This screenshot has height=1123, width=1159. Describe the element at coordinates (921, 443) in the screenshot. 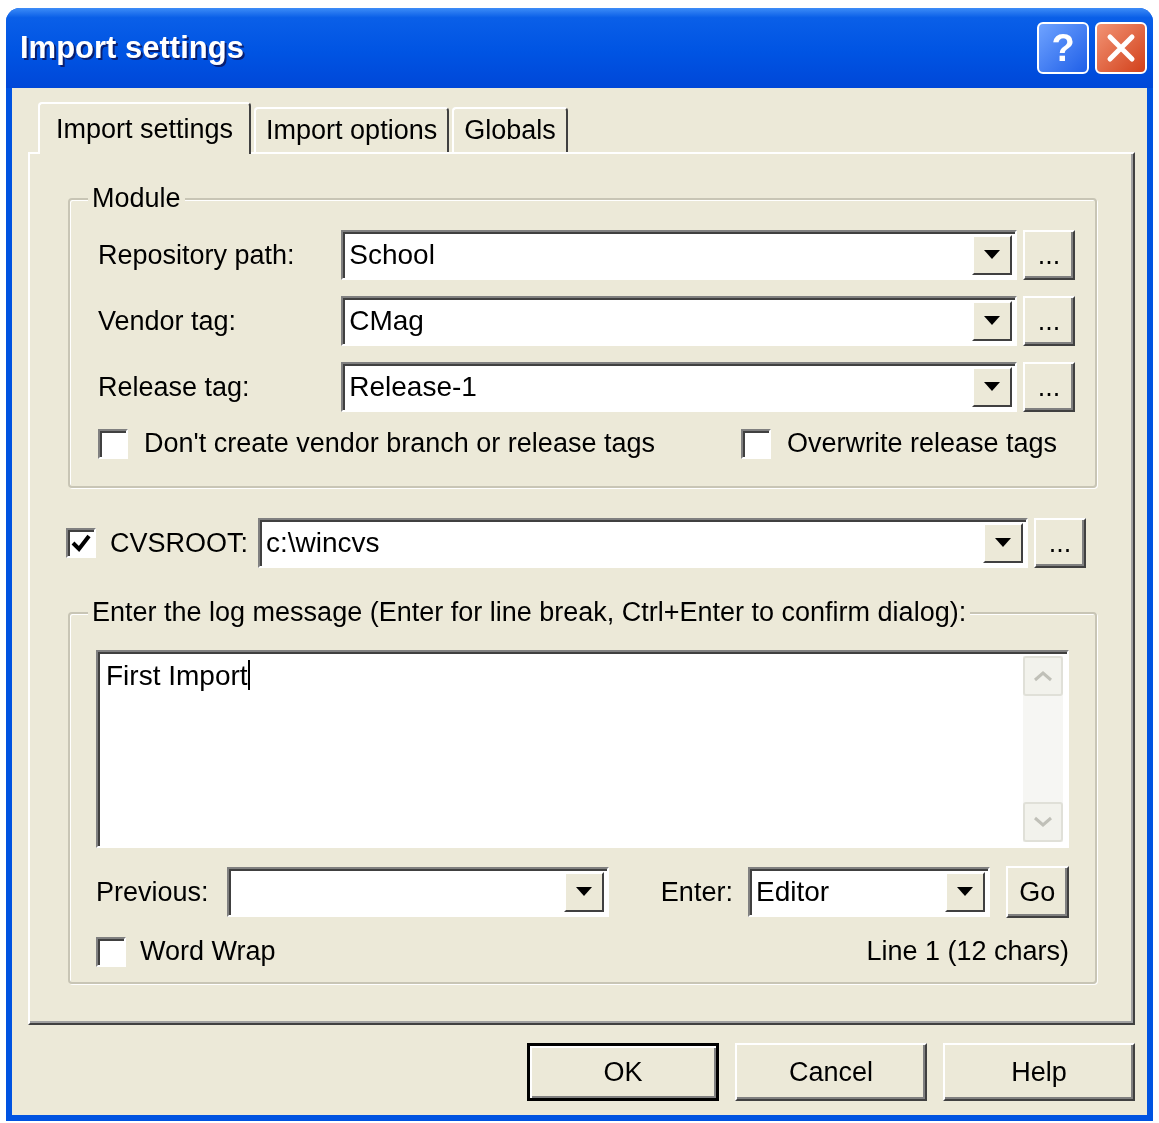

I see `checkbox-label: Overwrite release tags` at that location.